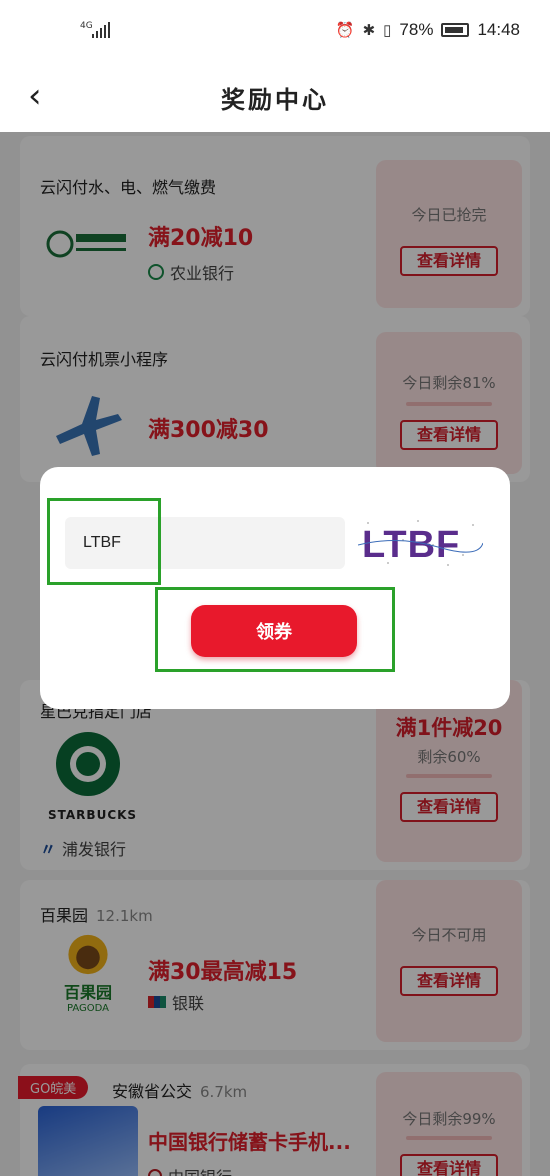 The width and height of the screenshot is (550, 1176). I want to click on status-bar: 4G ⏰ ✱ ▯ 78% 14:48, so click(275, 31).